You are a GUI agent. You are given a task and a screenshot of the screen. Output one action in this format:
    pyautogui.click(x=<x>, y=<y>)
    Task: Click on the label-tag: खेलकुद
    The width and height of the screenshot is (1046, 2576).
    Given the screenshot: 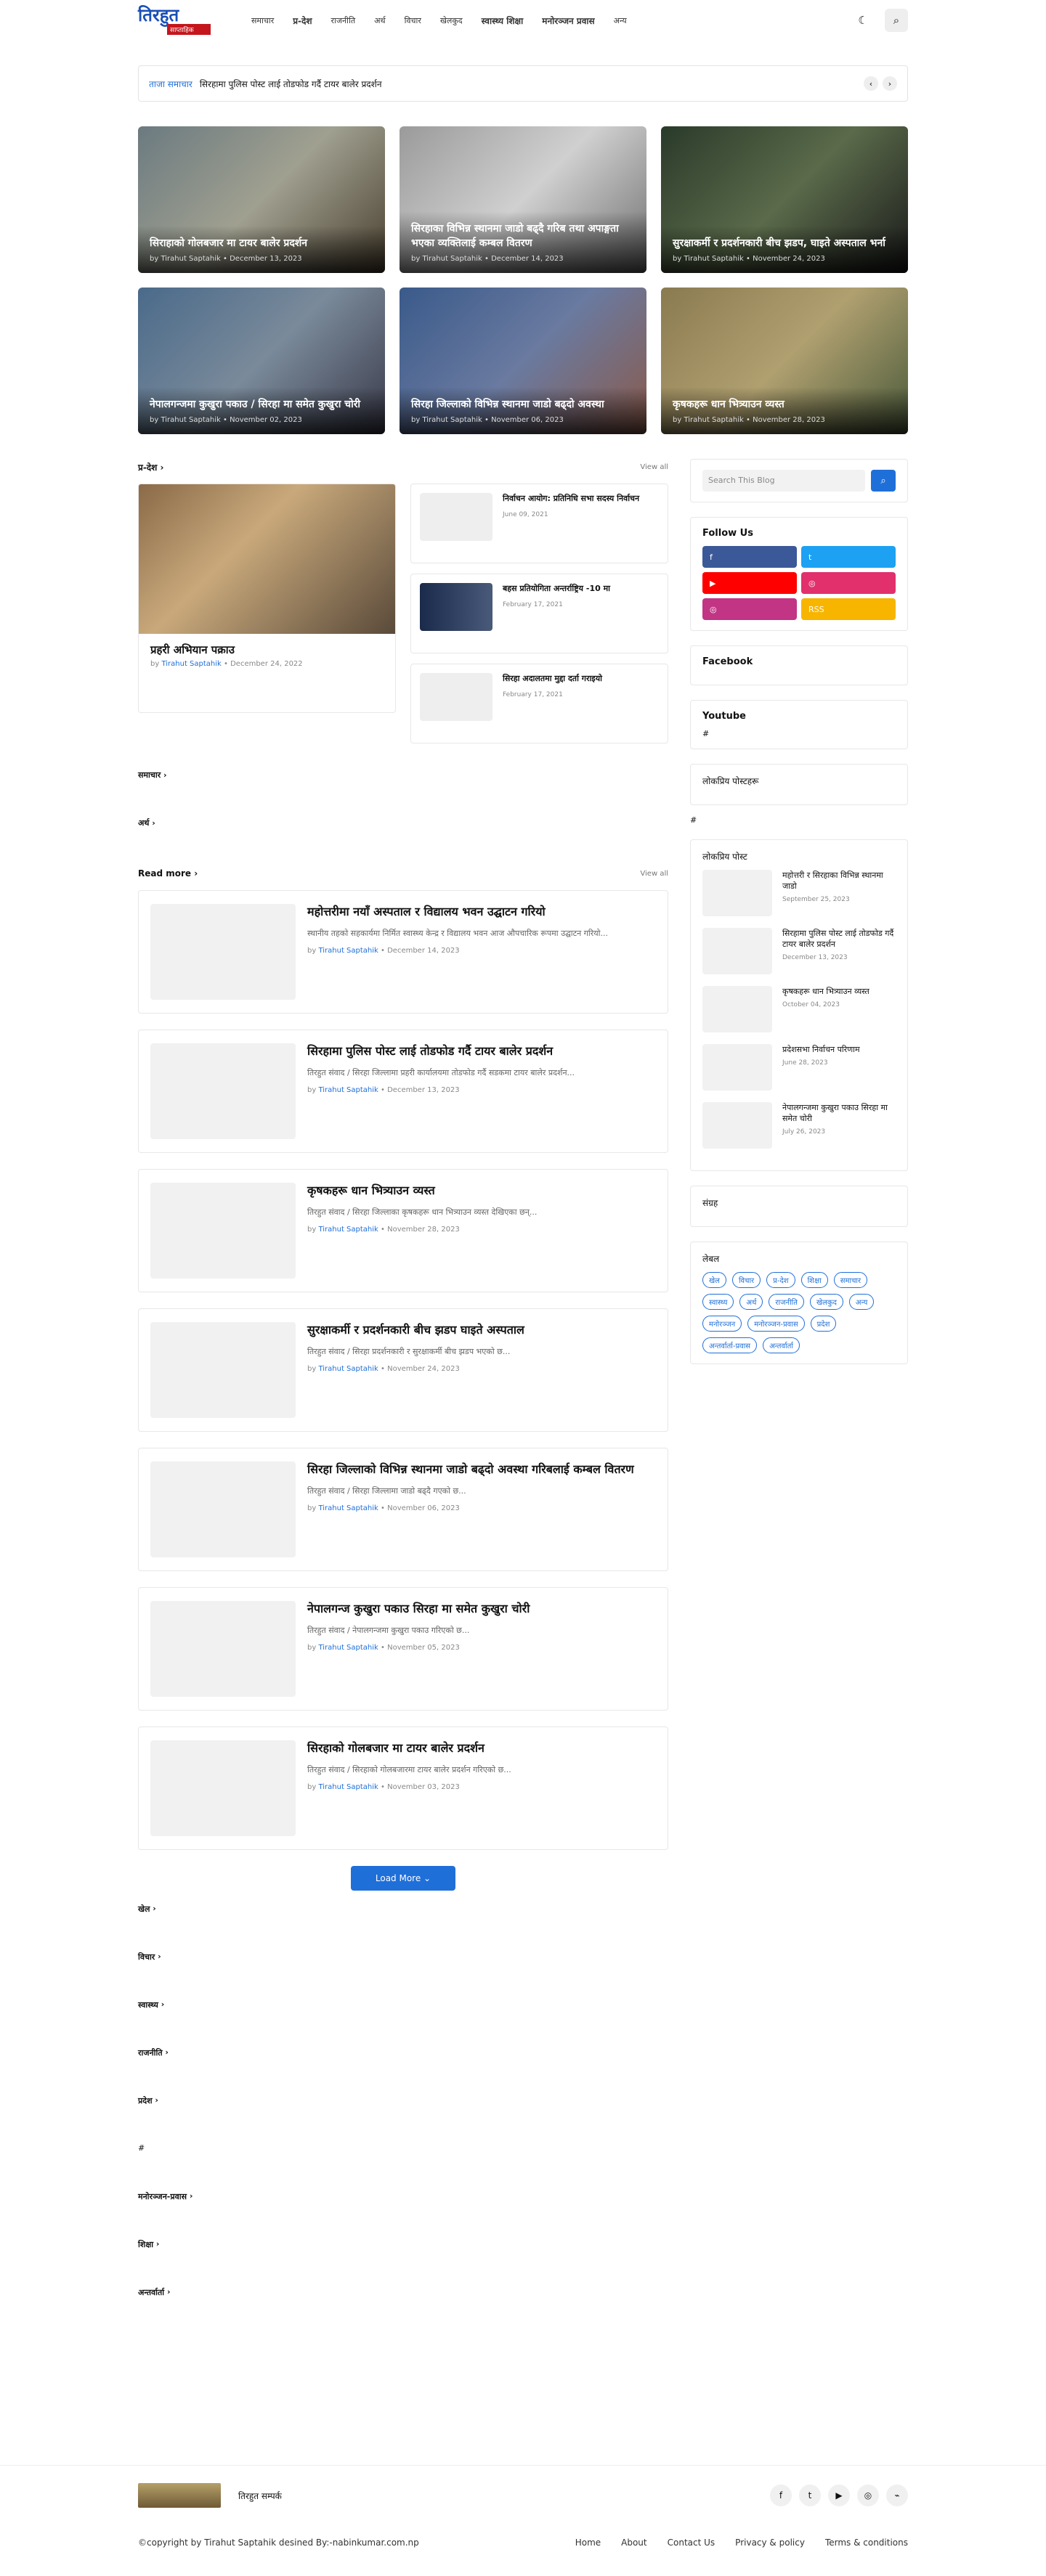 What is the action you would take?
    pyautogui.click(x=826, y=1302)
    